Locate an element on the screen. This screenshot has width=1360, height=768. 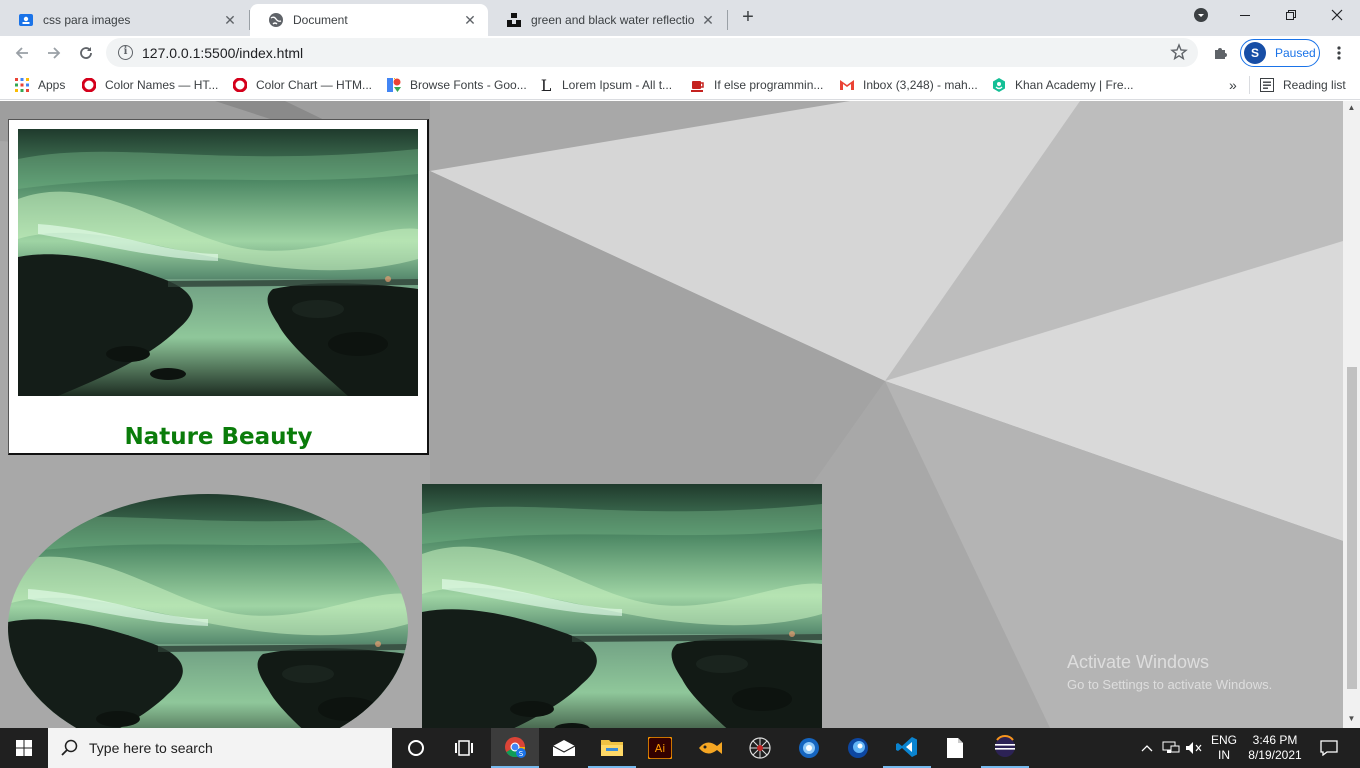
vscode-icon is located at coordinates (907, 748).